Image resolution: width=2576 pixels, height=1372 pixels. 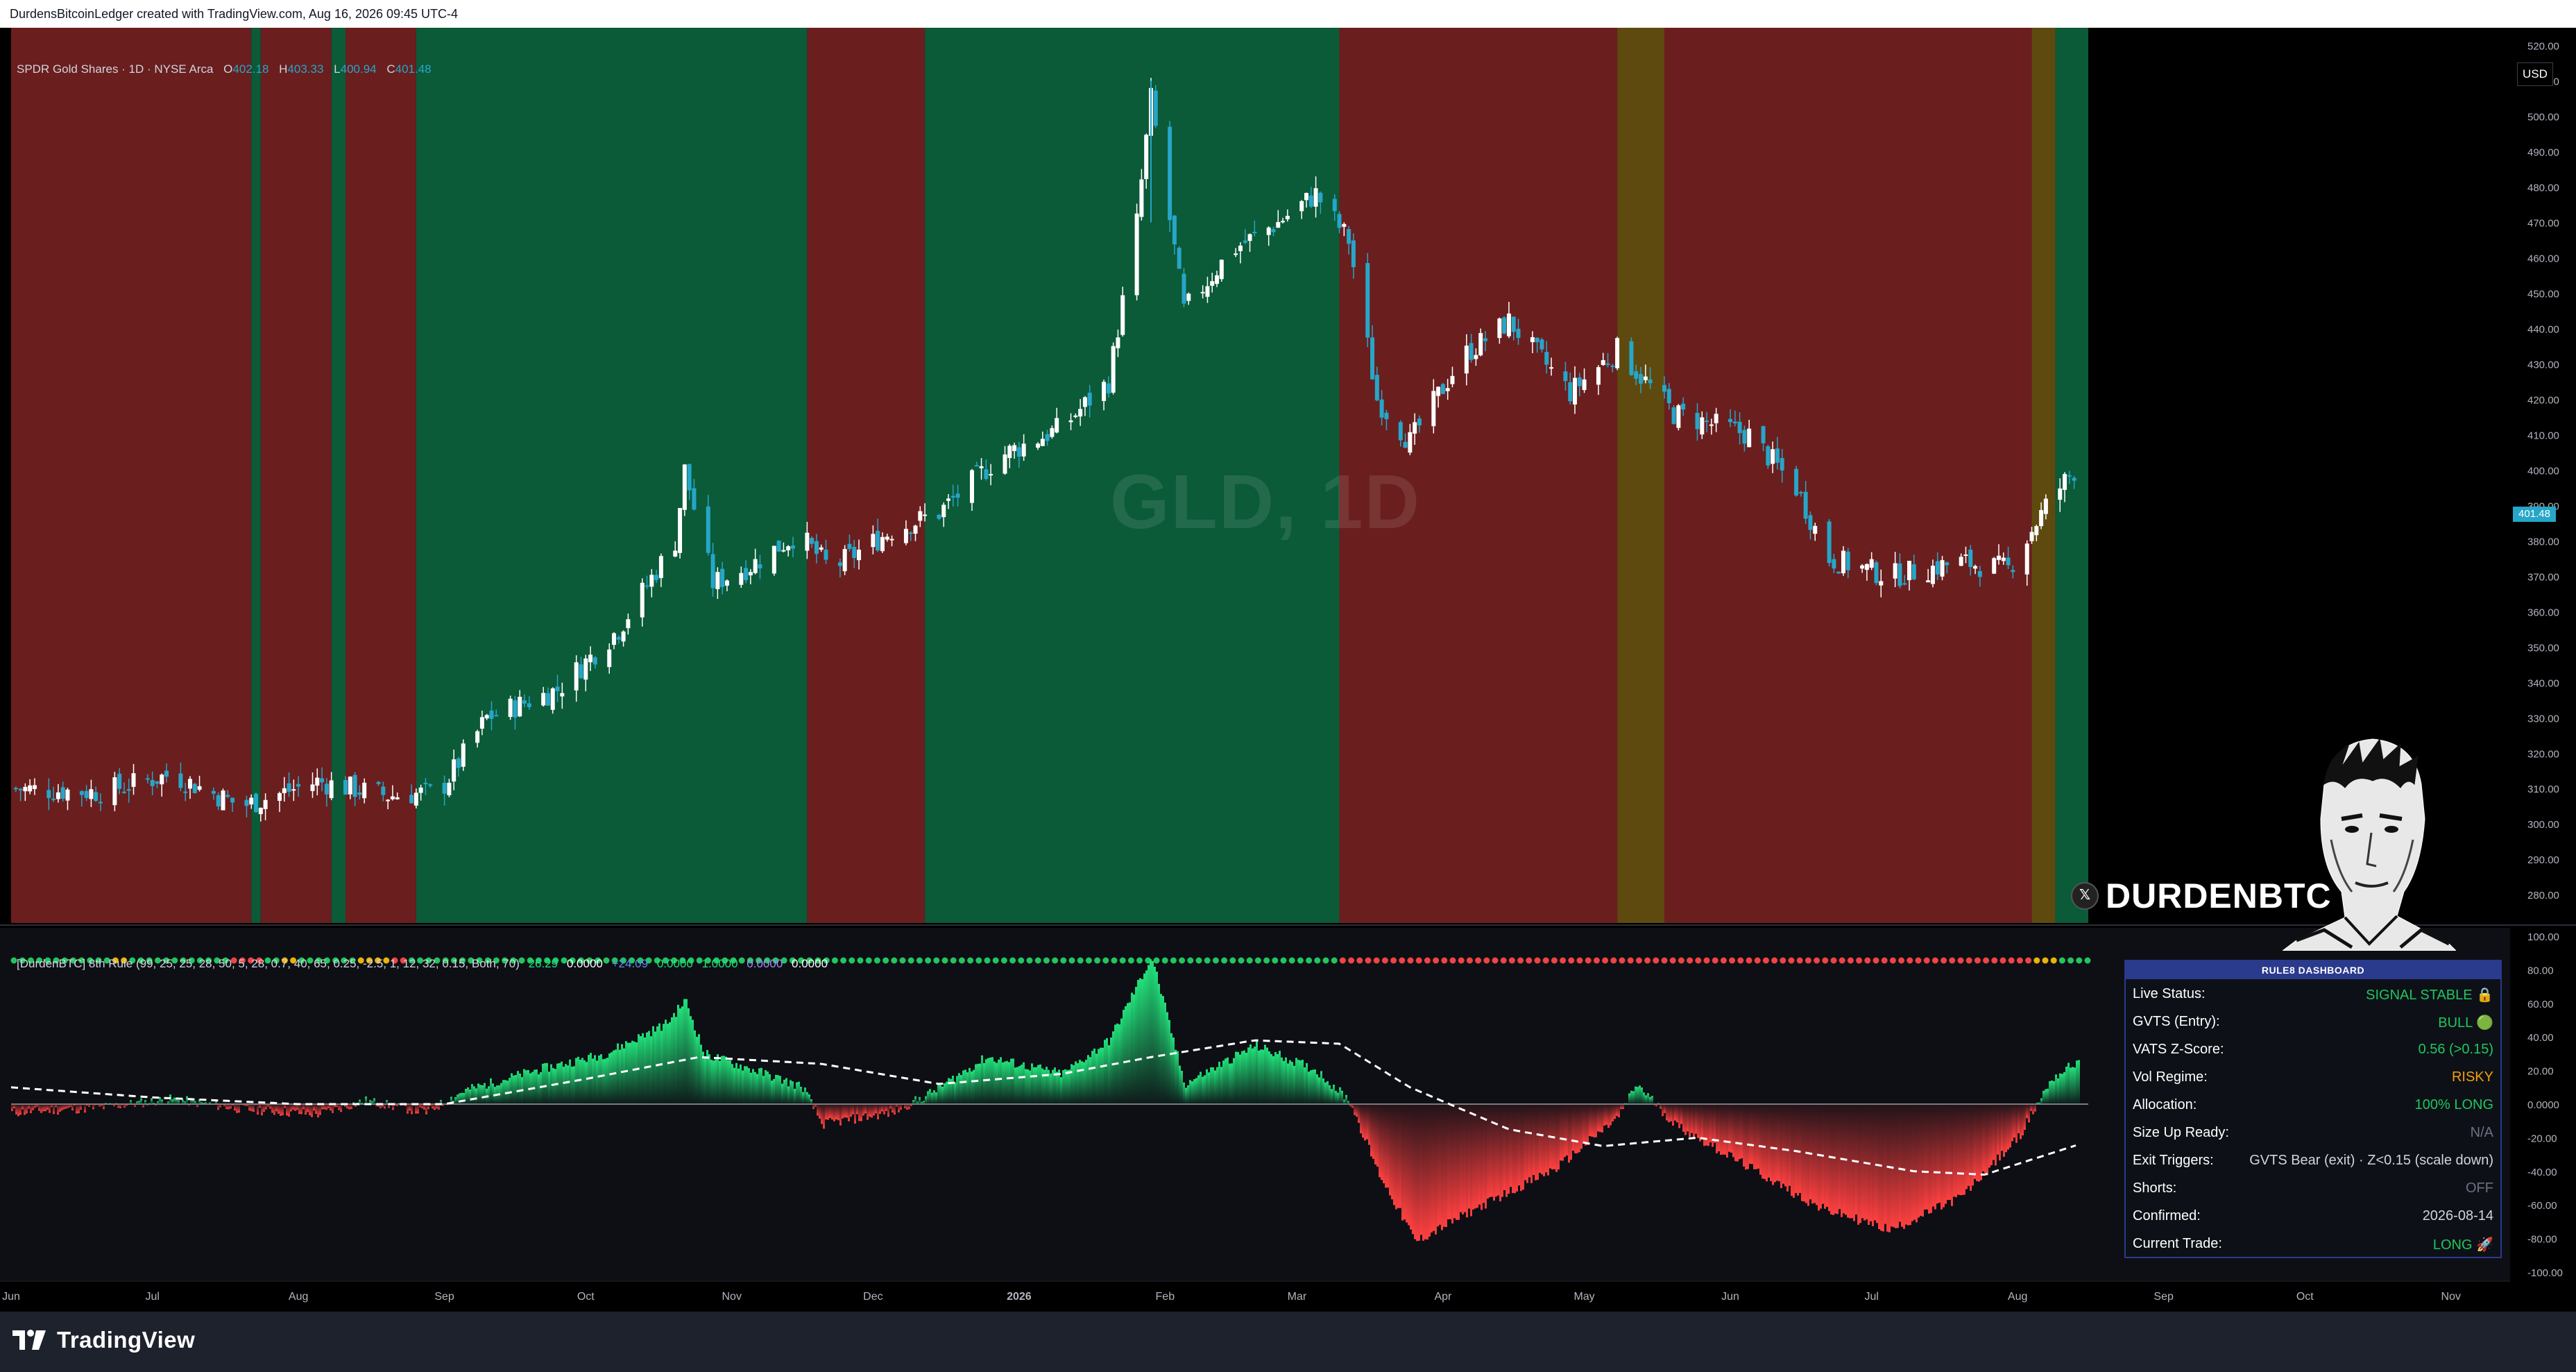 What do you see at coordinates (337, 69) in the screenshot?
I see `low-label-text: L` at bounding box center [337, 69].